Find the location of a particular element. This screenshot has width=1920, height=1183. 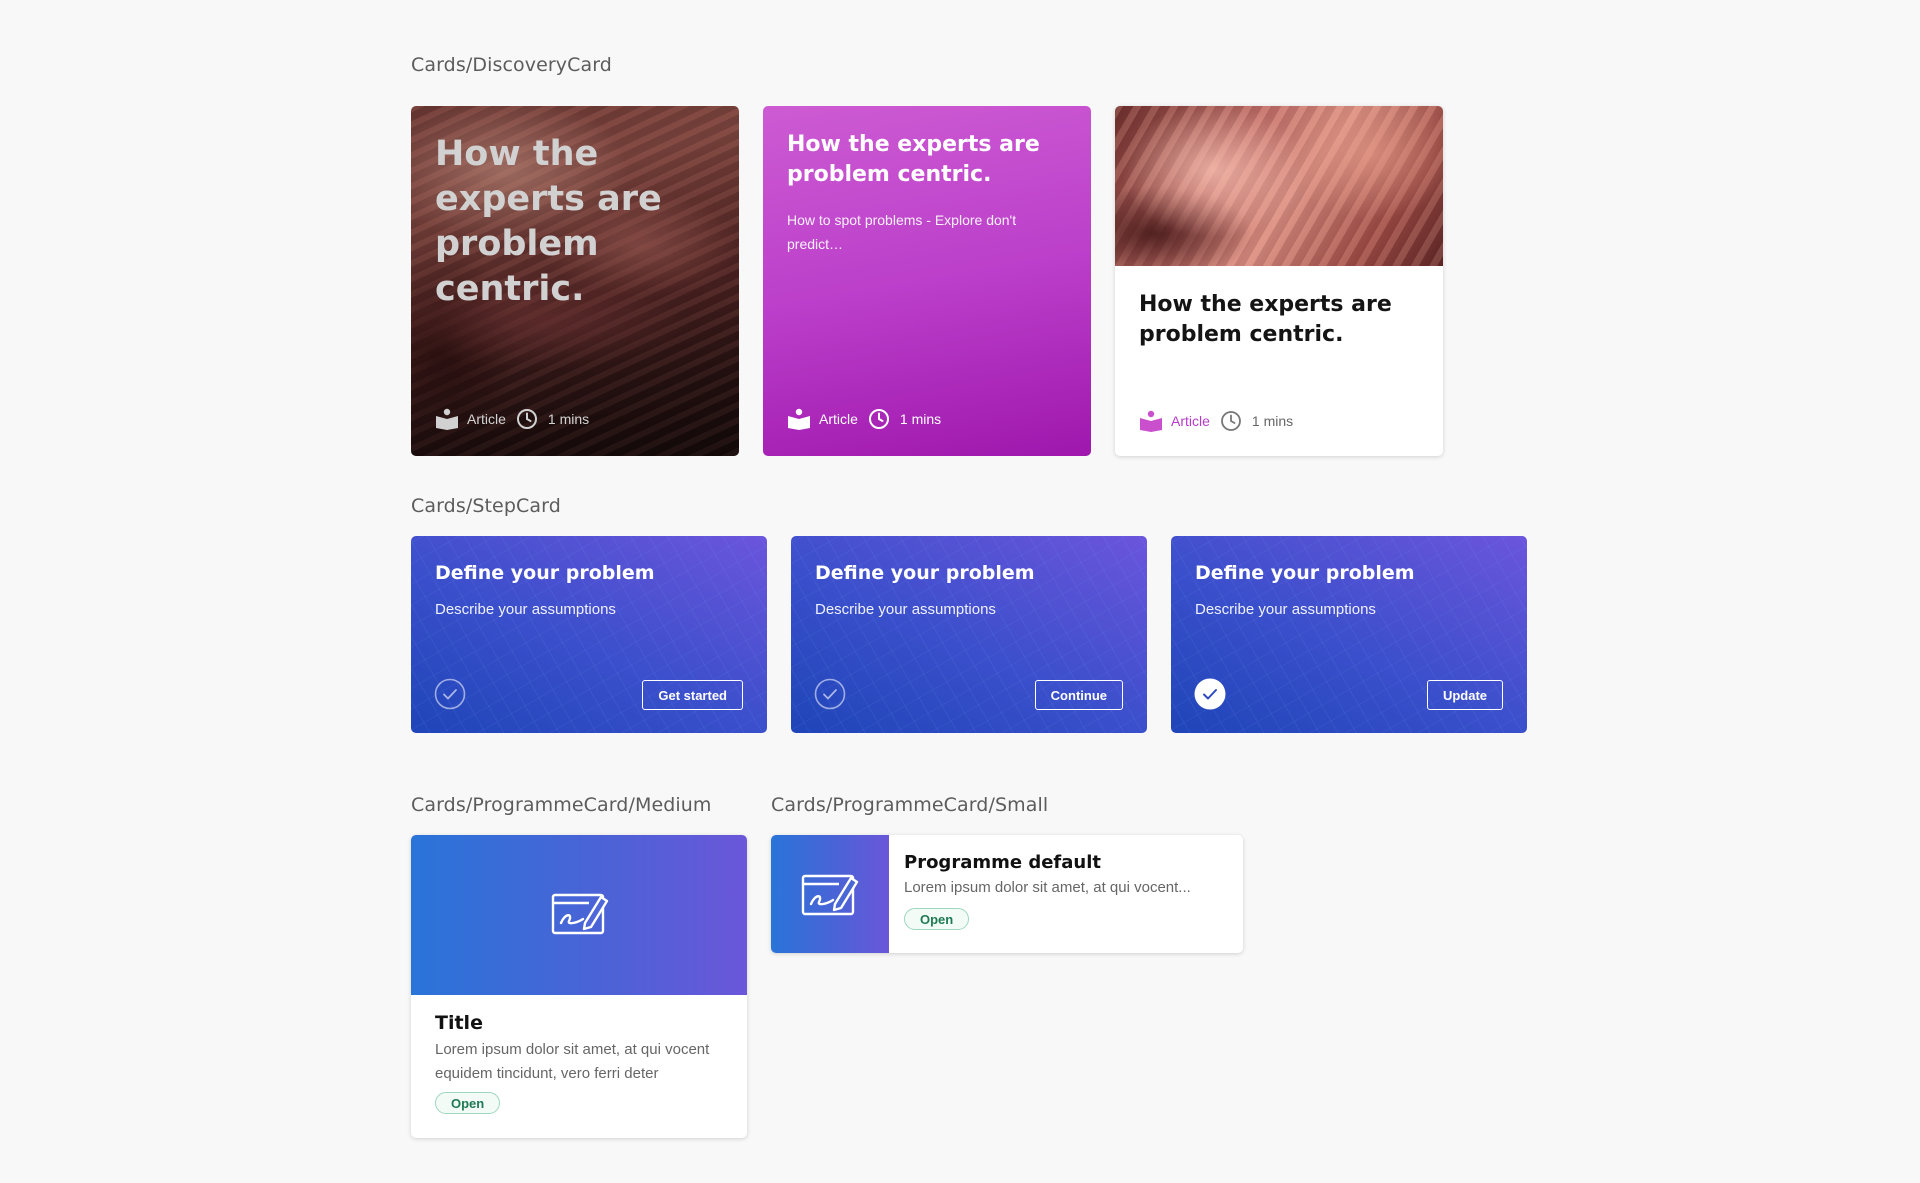

get-started-button: Get started is located at coordinates (692, 695).